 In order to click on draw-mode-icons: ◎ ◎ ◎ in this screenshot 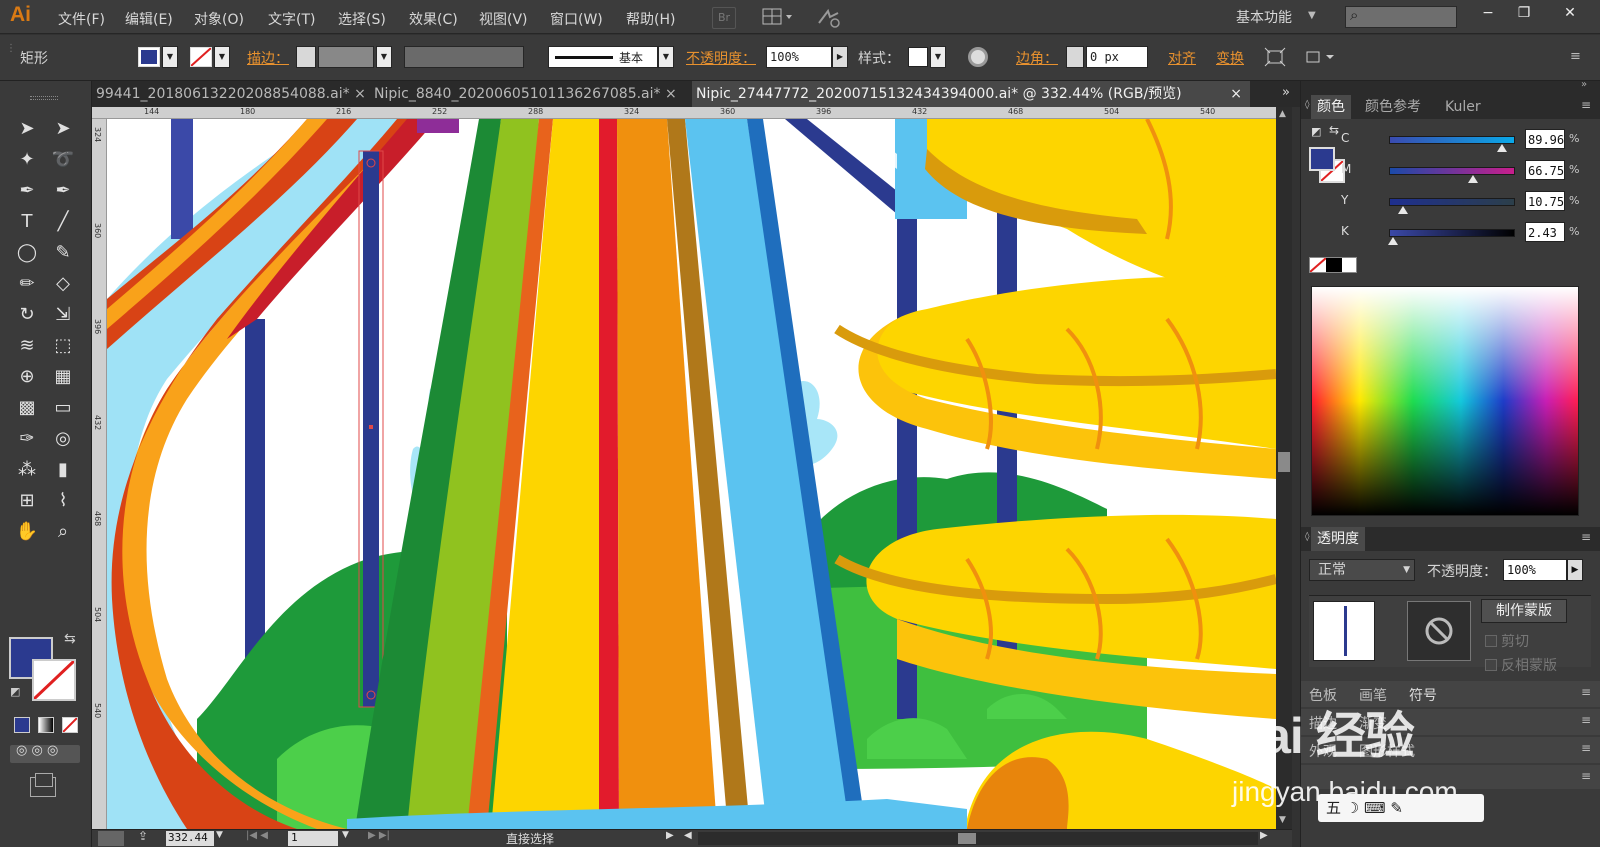, I will do `click(45, 753)`.